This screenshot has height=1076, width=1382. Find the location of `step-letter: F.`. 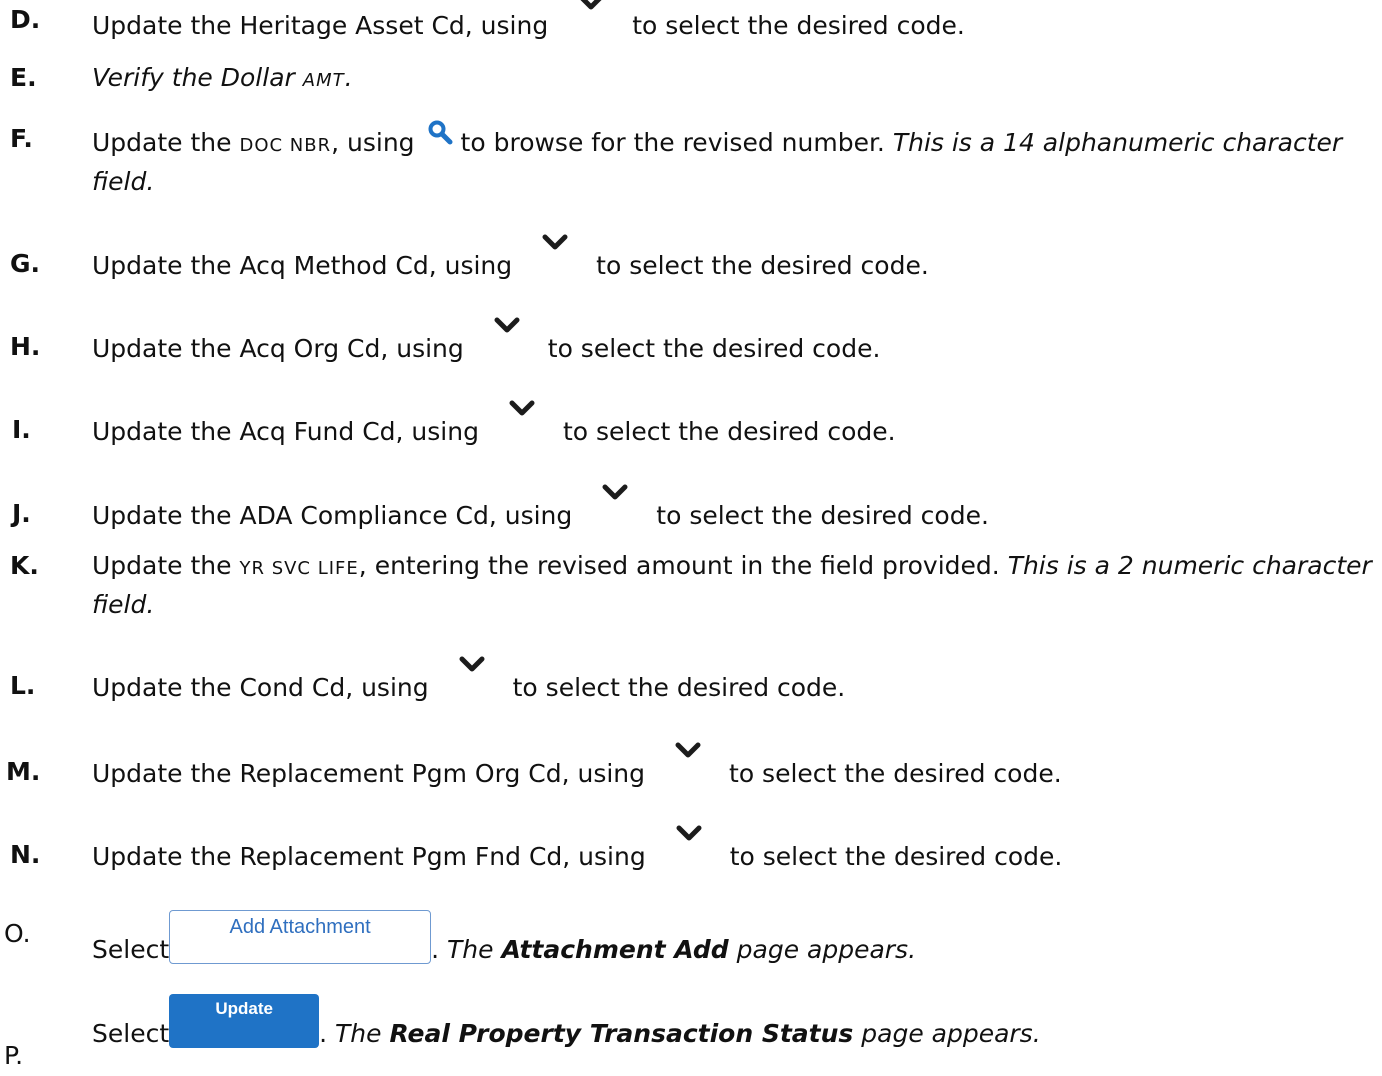

step-letter: F. is located at coordinates (21, 138).